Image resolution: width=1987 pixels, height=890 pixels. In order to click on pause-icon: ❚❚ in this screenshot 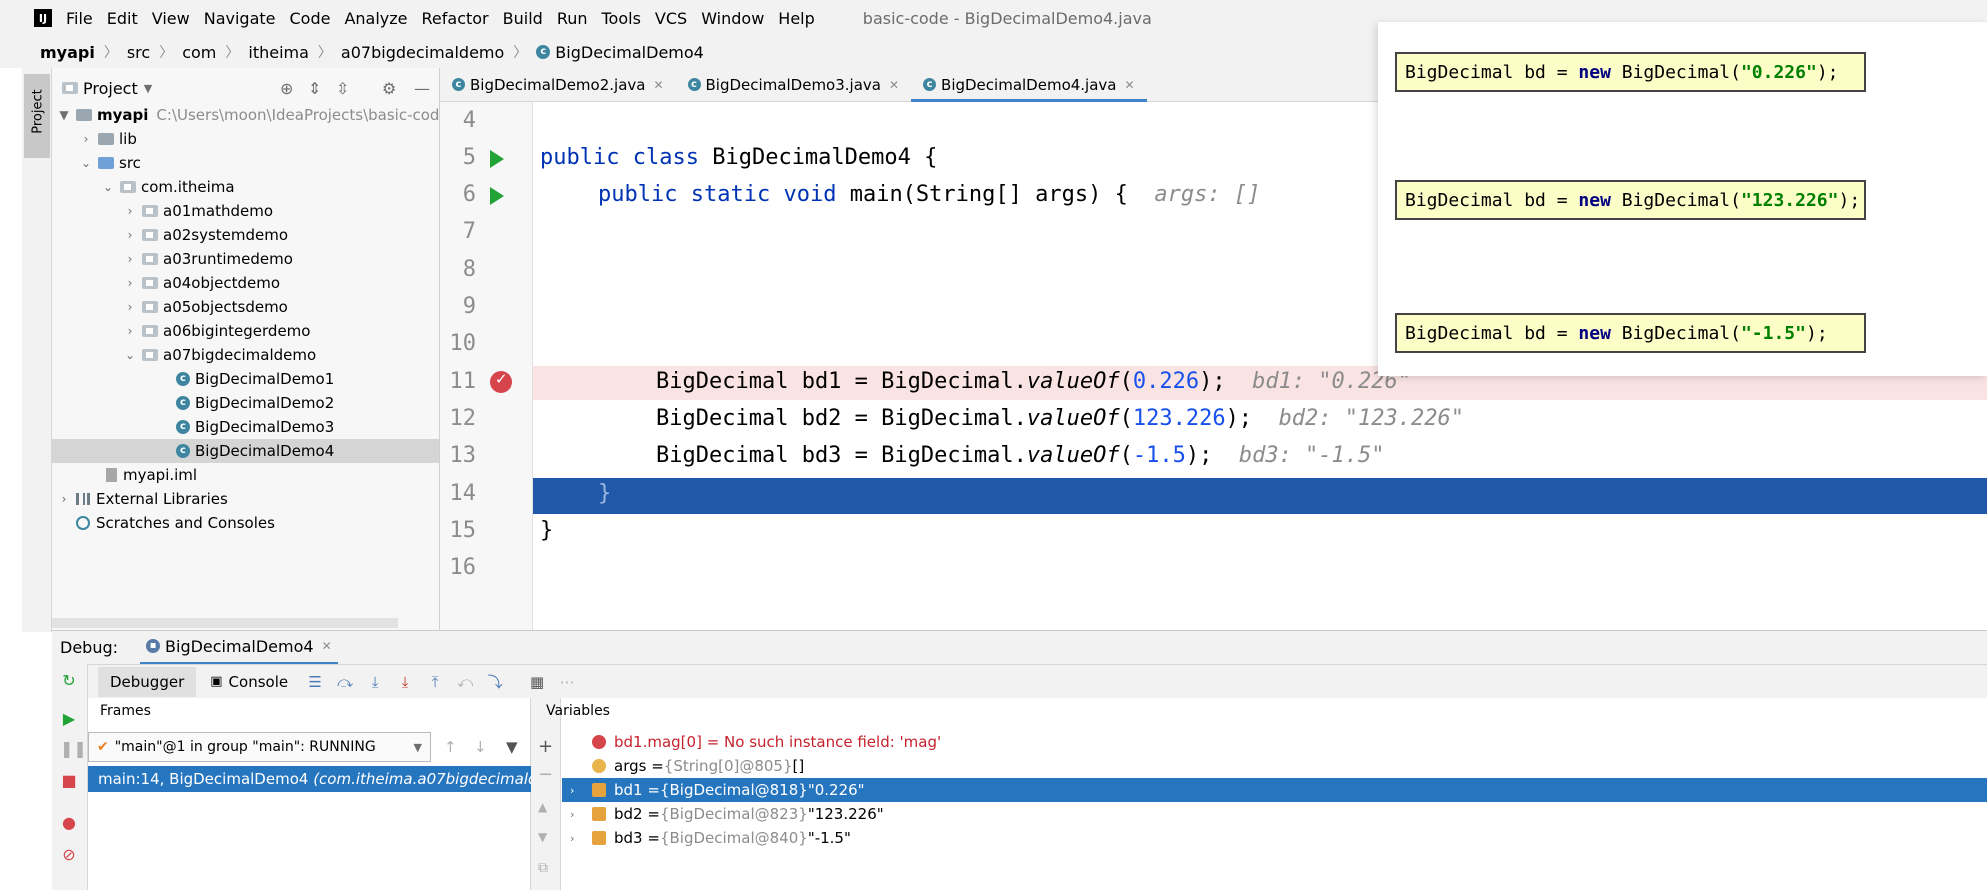, I will do `click(73, 749)`.